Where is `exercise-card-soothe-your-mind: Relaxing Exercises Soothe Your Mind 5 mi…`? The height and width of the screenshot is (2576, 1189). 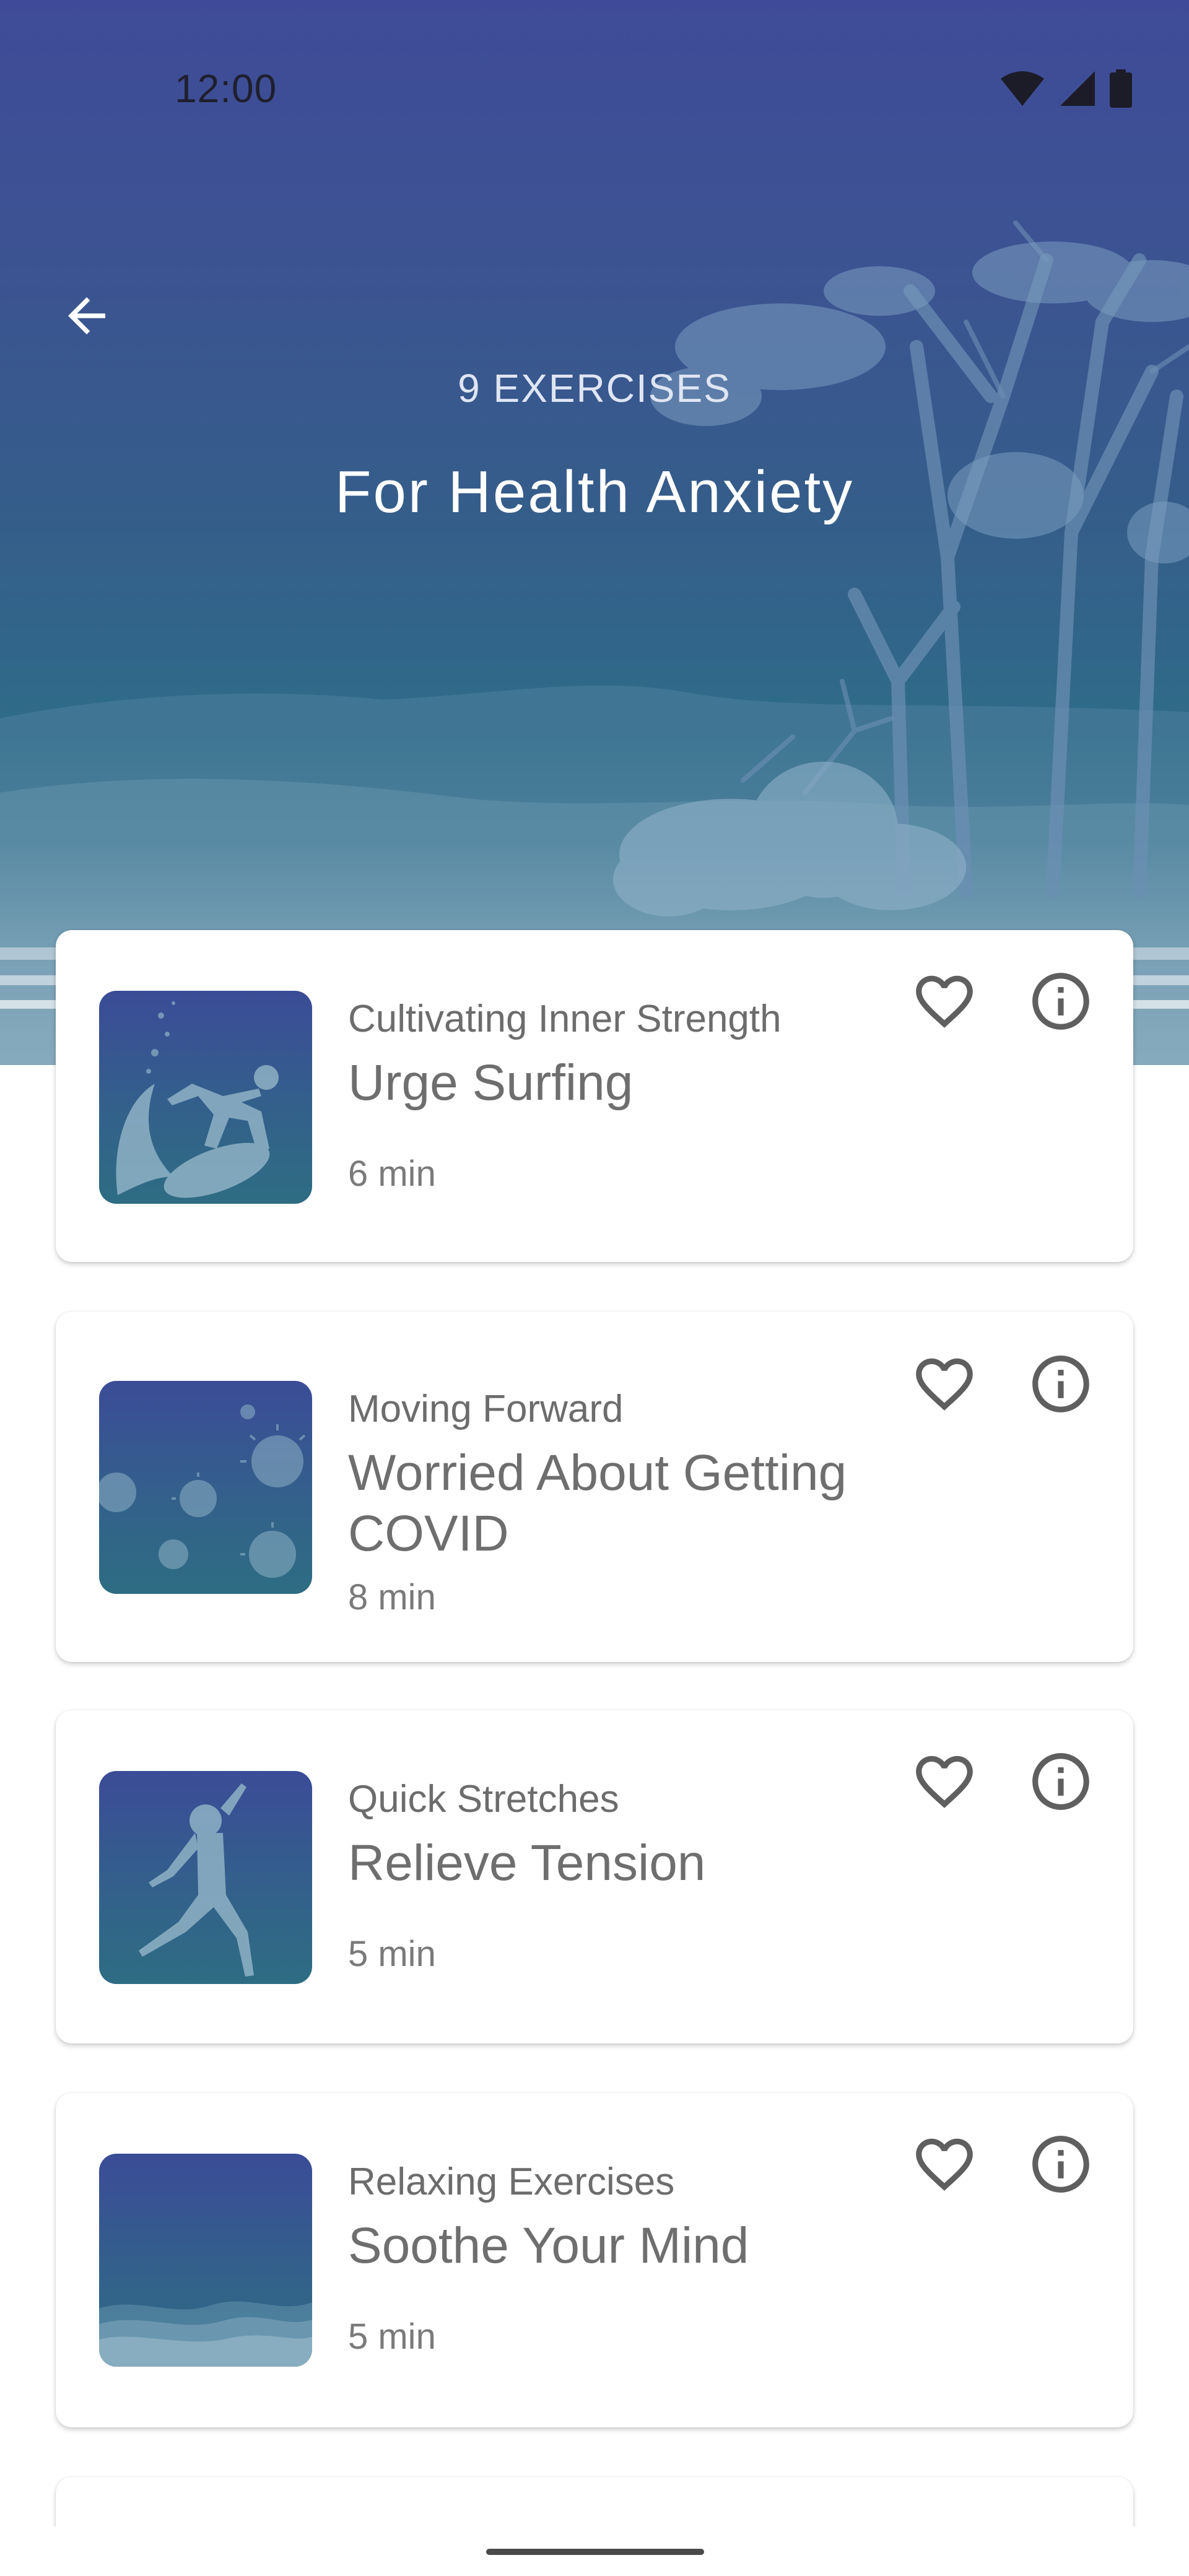 exercise-card-soothe-your-mind: Relaxing Exercises Soothe Your Mind 5 mi… is located at coordinates (594, 2260).